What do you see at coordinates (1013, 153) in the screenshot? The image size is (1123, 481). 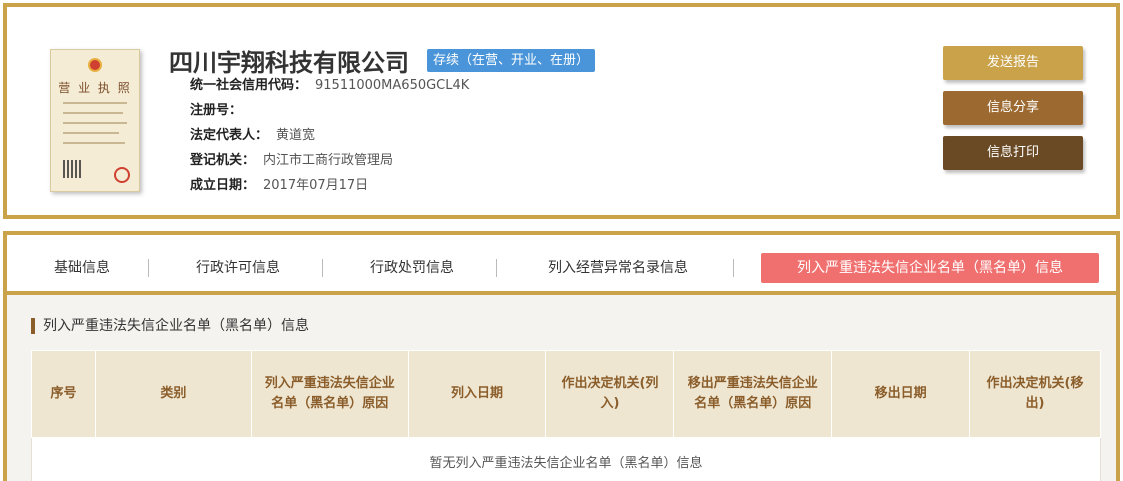 I see `print-info-button: 信息打印` at bounding box center [1013, 153].